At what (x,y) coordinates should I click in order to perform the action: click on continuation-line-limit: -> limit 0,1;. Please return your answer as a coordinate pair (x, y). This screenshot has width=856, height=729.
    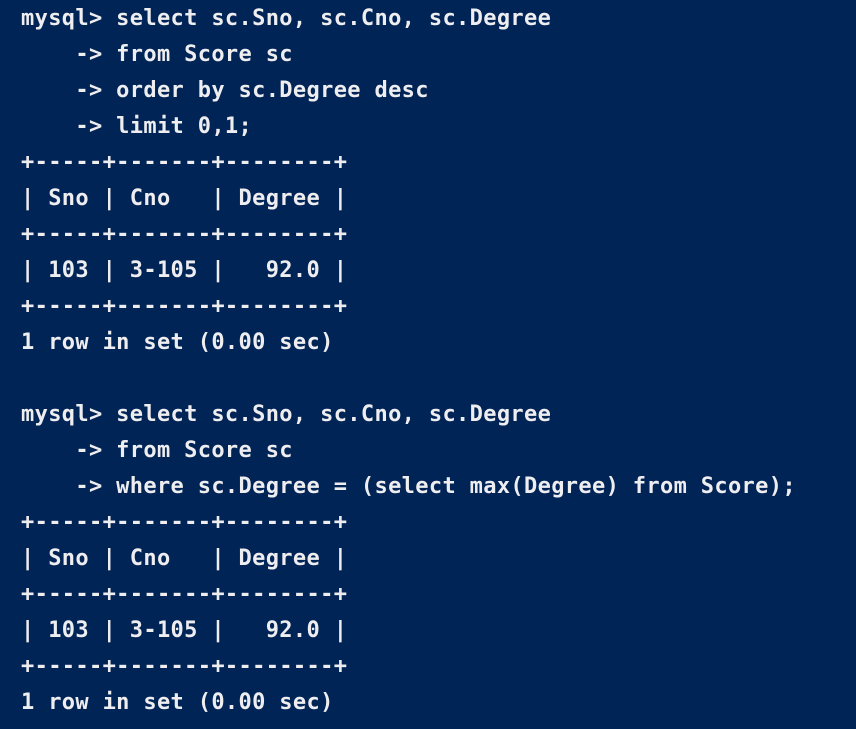
    Looking at the image, I should click on (137, 126).